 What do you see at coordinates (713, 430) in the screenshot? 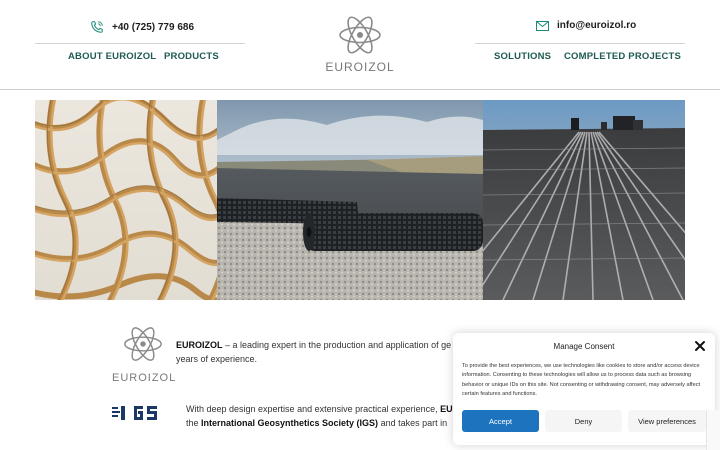
I see `recaptcha-badge` at bounding box center [713, 430].